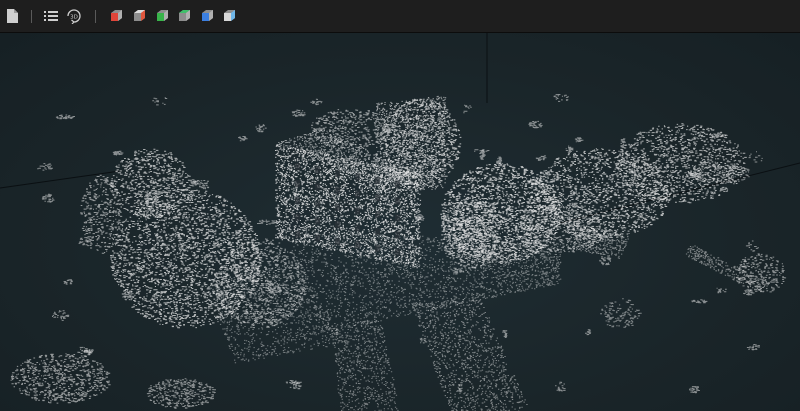  What do you see at coordinates (162, 16) in the screenshot?
I see `cube-green-icon` at bounding box center [162, 16].